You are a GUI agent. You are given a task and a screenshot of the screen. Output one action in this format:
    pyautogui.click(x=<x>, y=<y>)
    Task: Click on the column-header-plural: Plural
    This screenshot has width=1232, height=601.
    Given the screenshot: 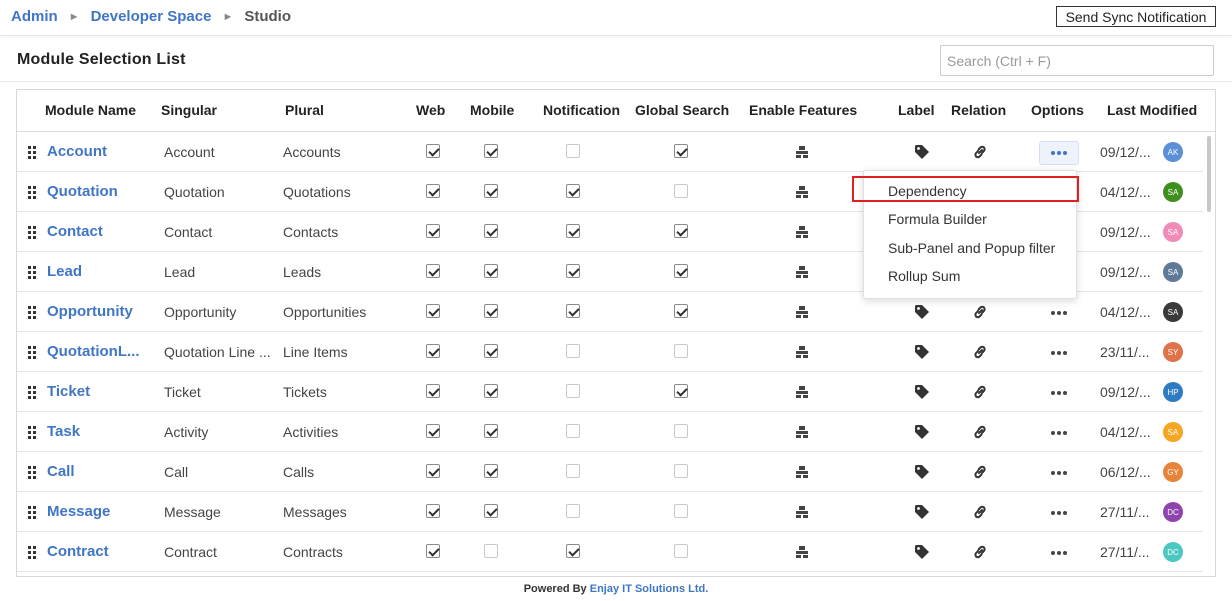 What is the action you would take?
    pyautogui.click(x=304, y=110)
    